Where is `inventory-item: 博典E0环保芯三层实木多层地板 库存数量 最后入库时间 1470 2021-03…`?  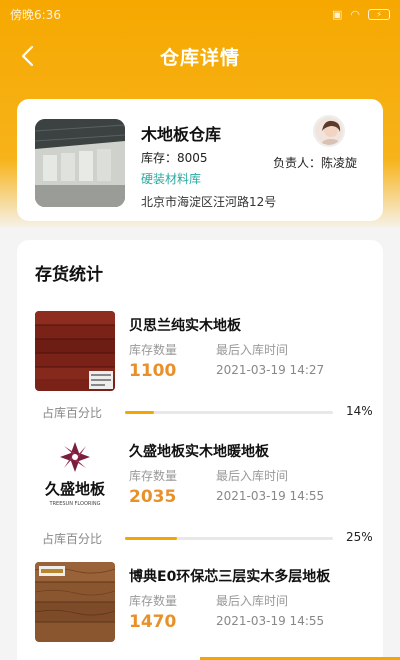 inventory-item: 博典E0环保芯三层实木多层地板 库存数量 最后入库时间 1470 2021-03… is located at coordinates (200, 611).